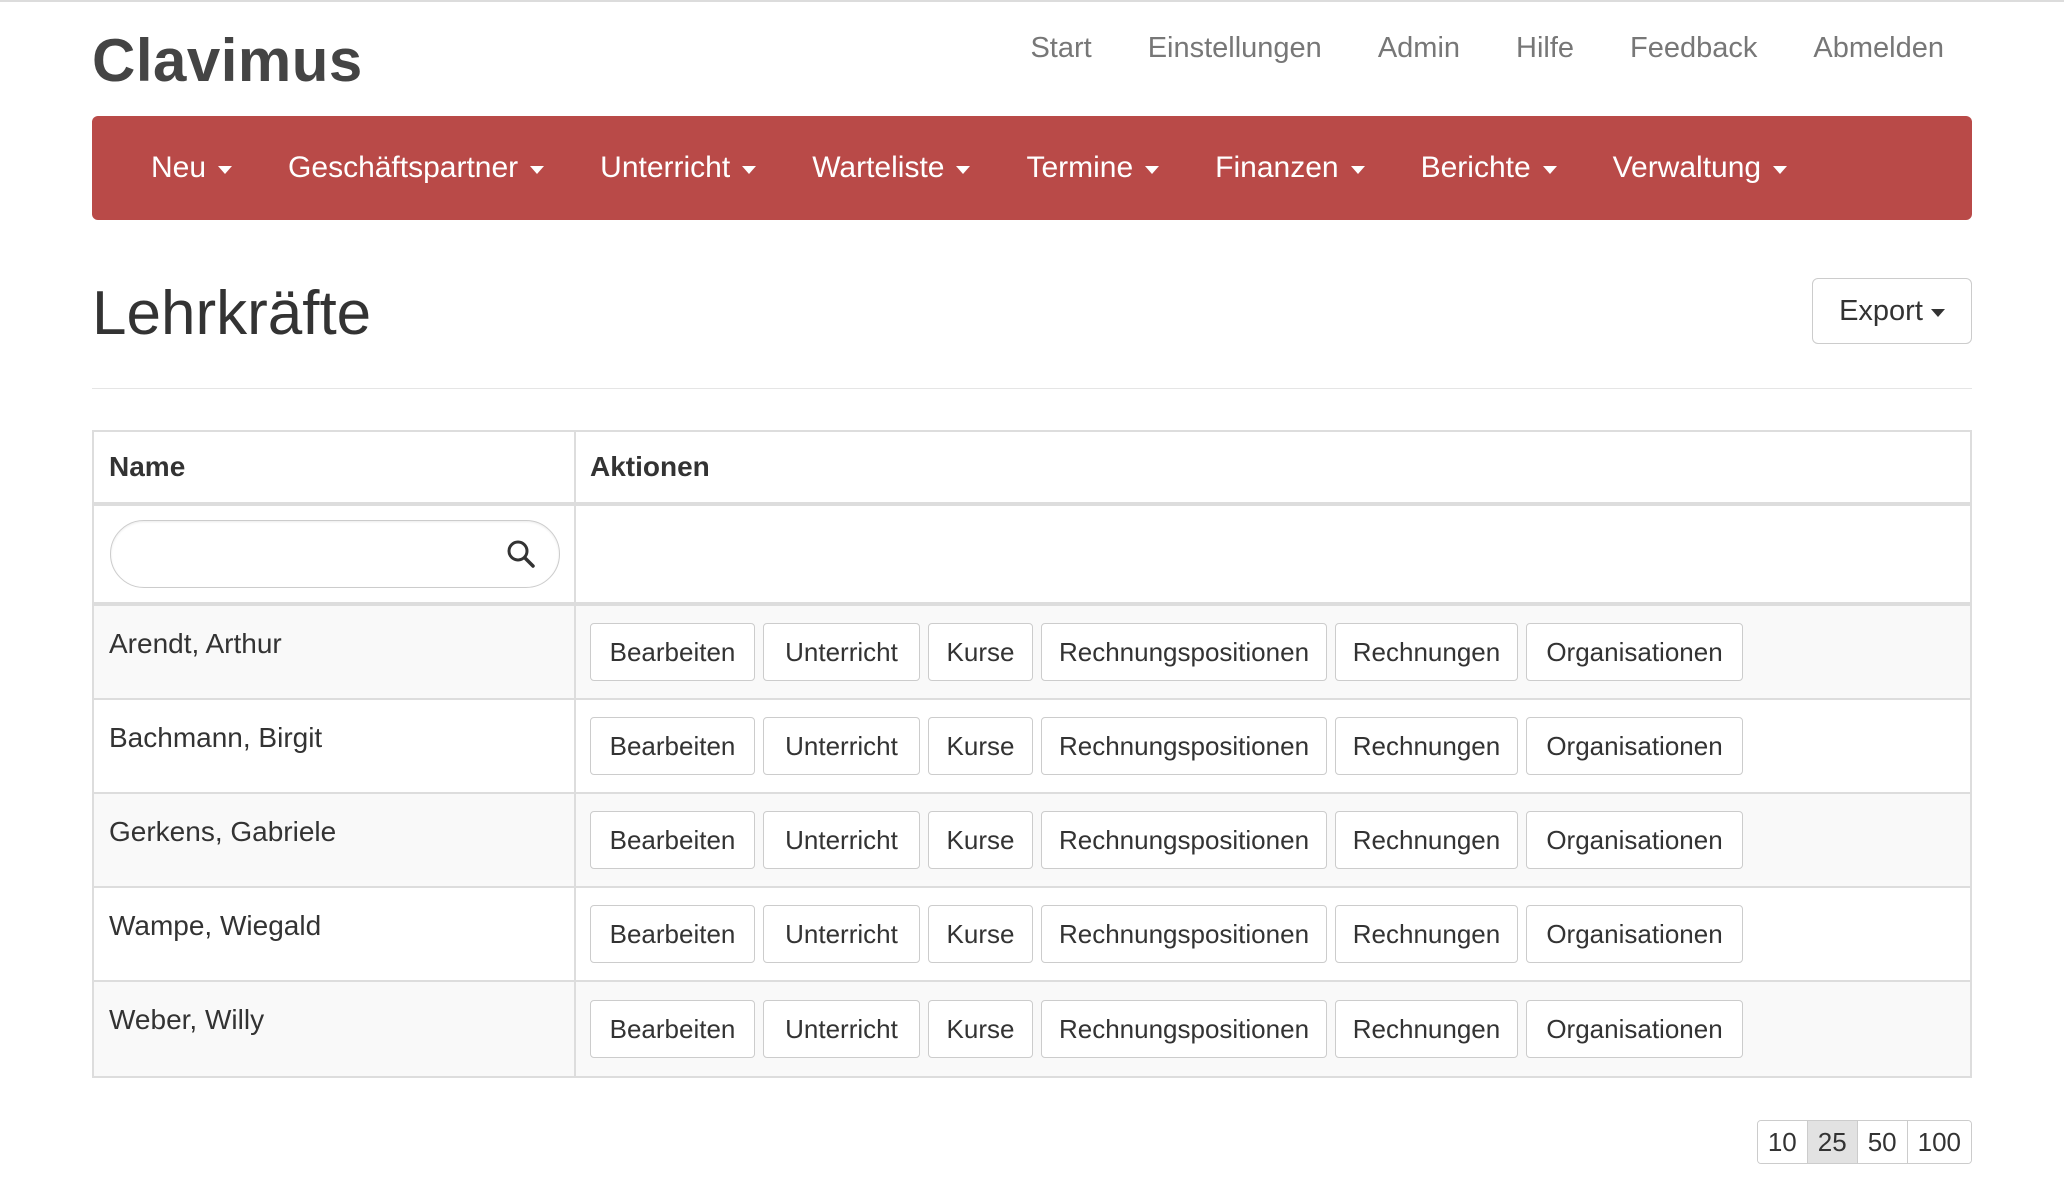 The height and width of the screenshot is (1202, 2064). Describe the element at coordinates (1693, 48) in the screenshot. I see `top-link-feedback: Feedback` at that location.